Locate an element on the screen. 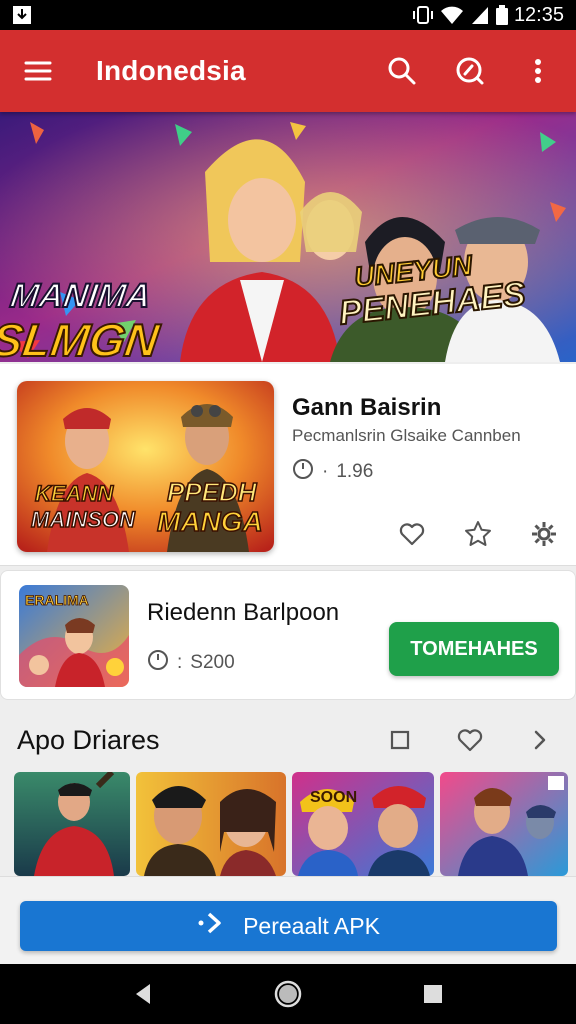 This screenshot has height=1024, width=576. banner-left-line1: MANIMA is located at coordinates (80, 296).